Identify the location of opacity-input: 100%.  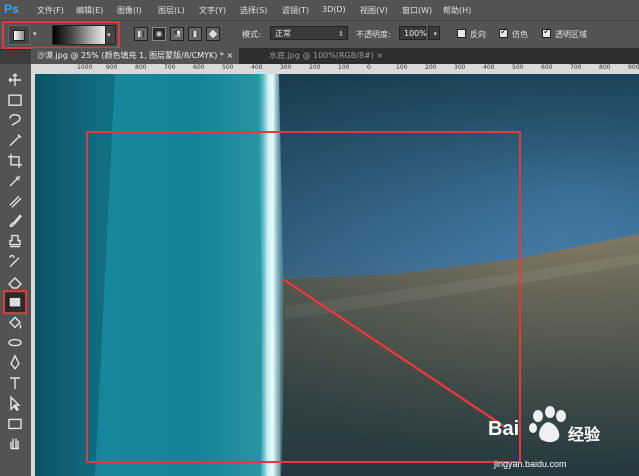
(413, 33).